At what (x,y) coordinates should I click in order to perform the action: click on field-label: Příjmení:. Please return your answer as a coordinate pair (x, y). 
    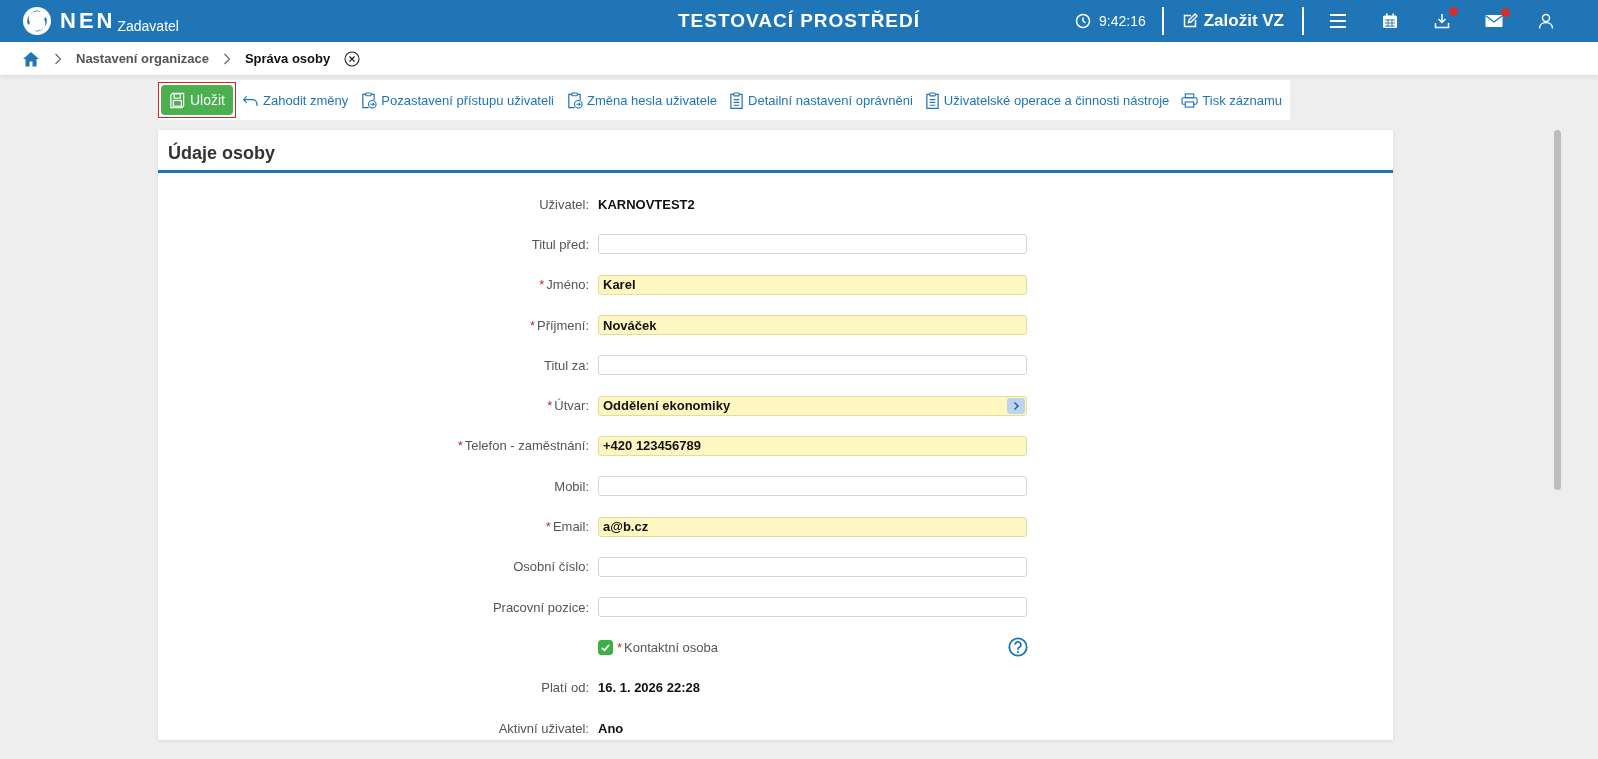
    Looking at the image, I should click on (563, 325).